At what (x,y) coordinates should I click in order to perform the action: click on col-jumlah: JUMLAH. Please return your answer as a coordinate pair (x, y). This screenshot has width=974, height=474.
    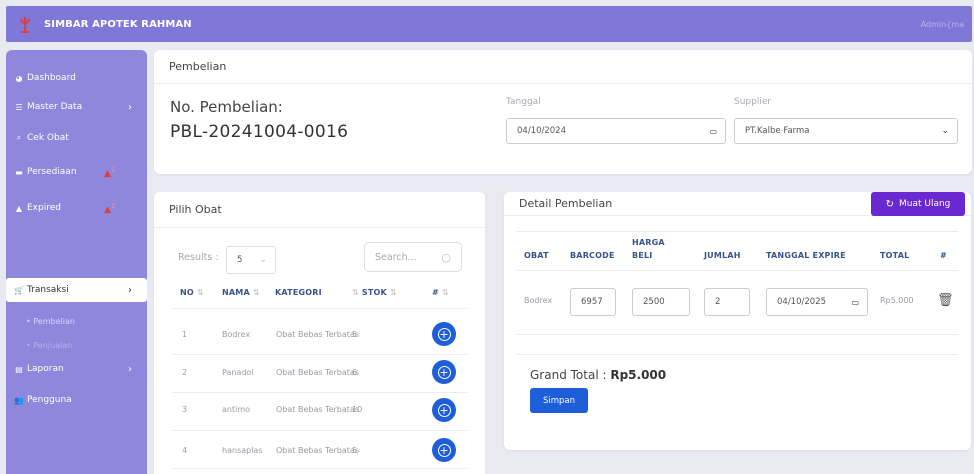
    Looking at the image, I should click on (722, 255).